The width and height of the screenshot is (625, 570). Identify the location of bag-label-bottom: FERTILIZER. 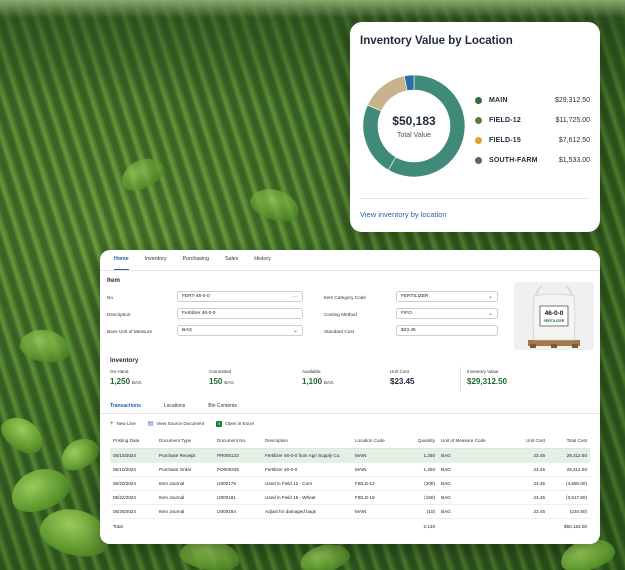
(554, 321).